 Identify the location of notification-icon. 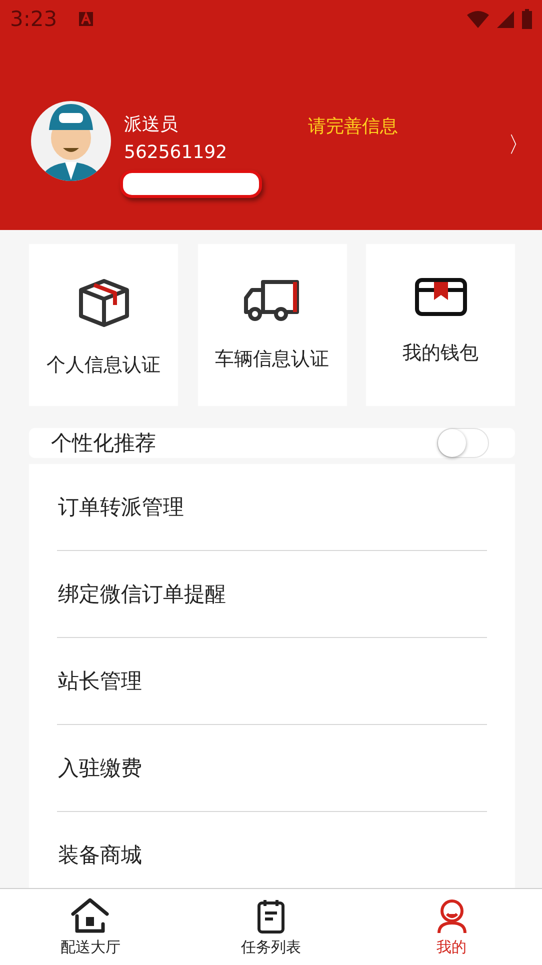
(86, 19).